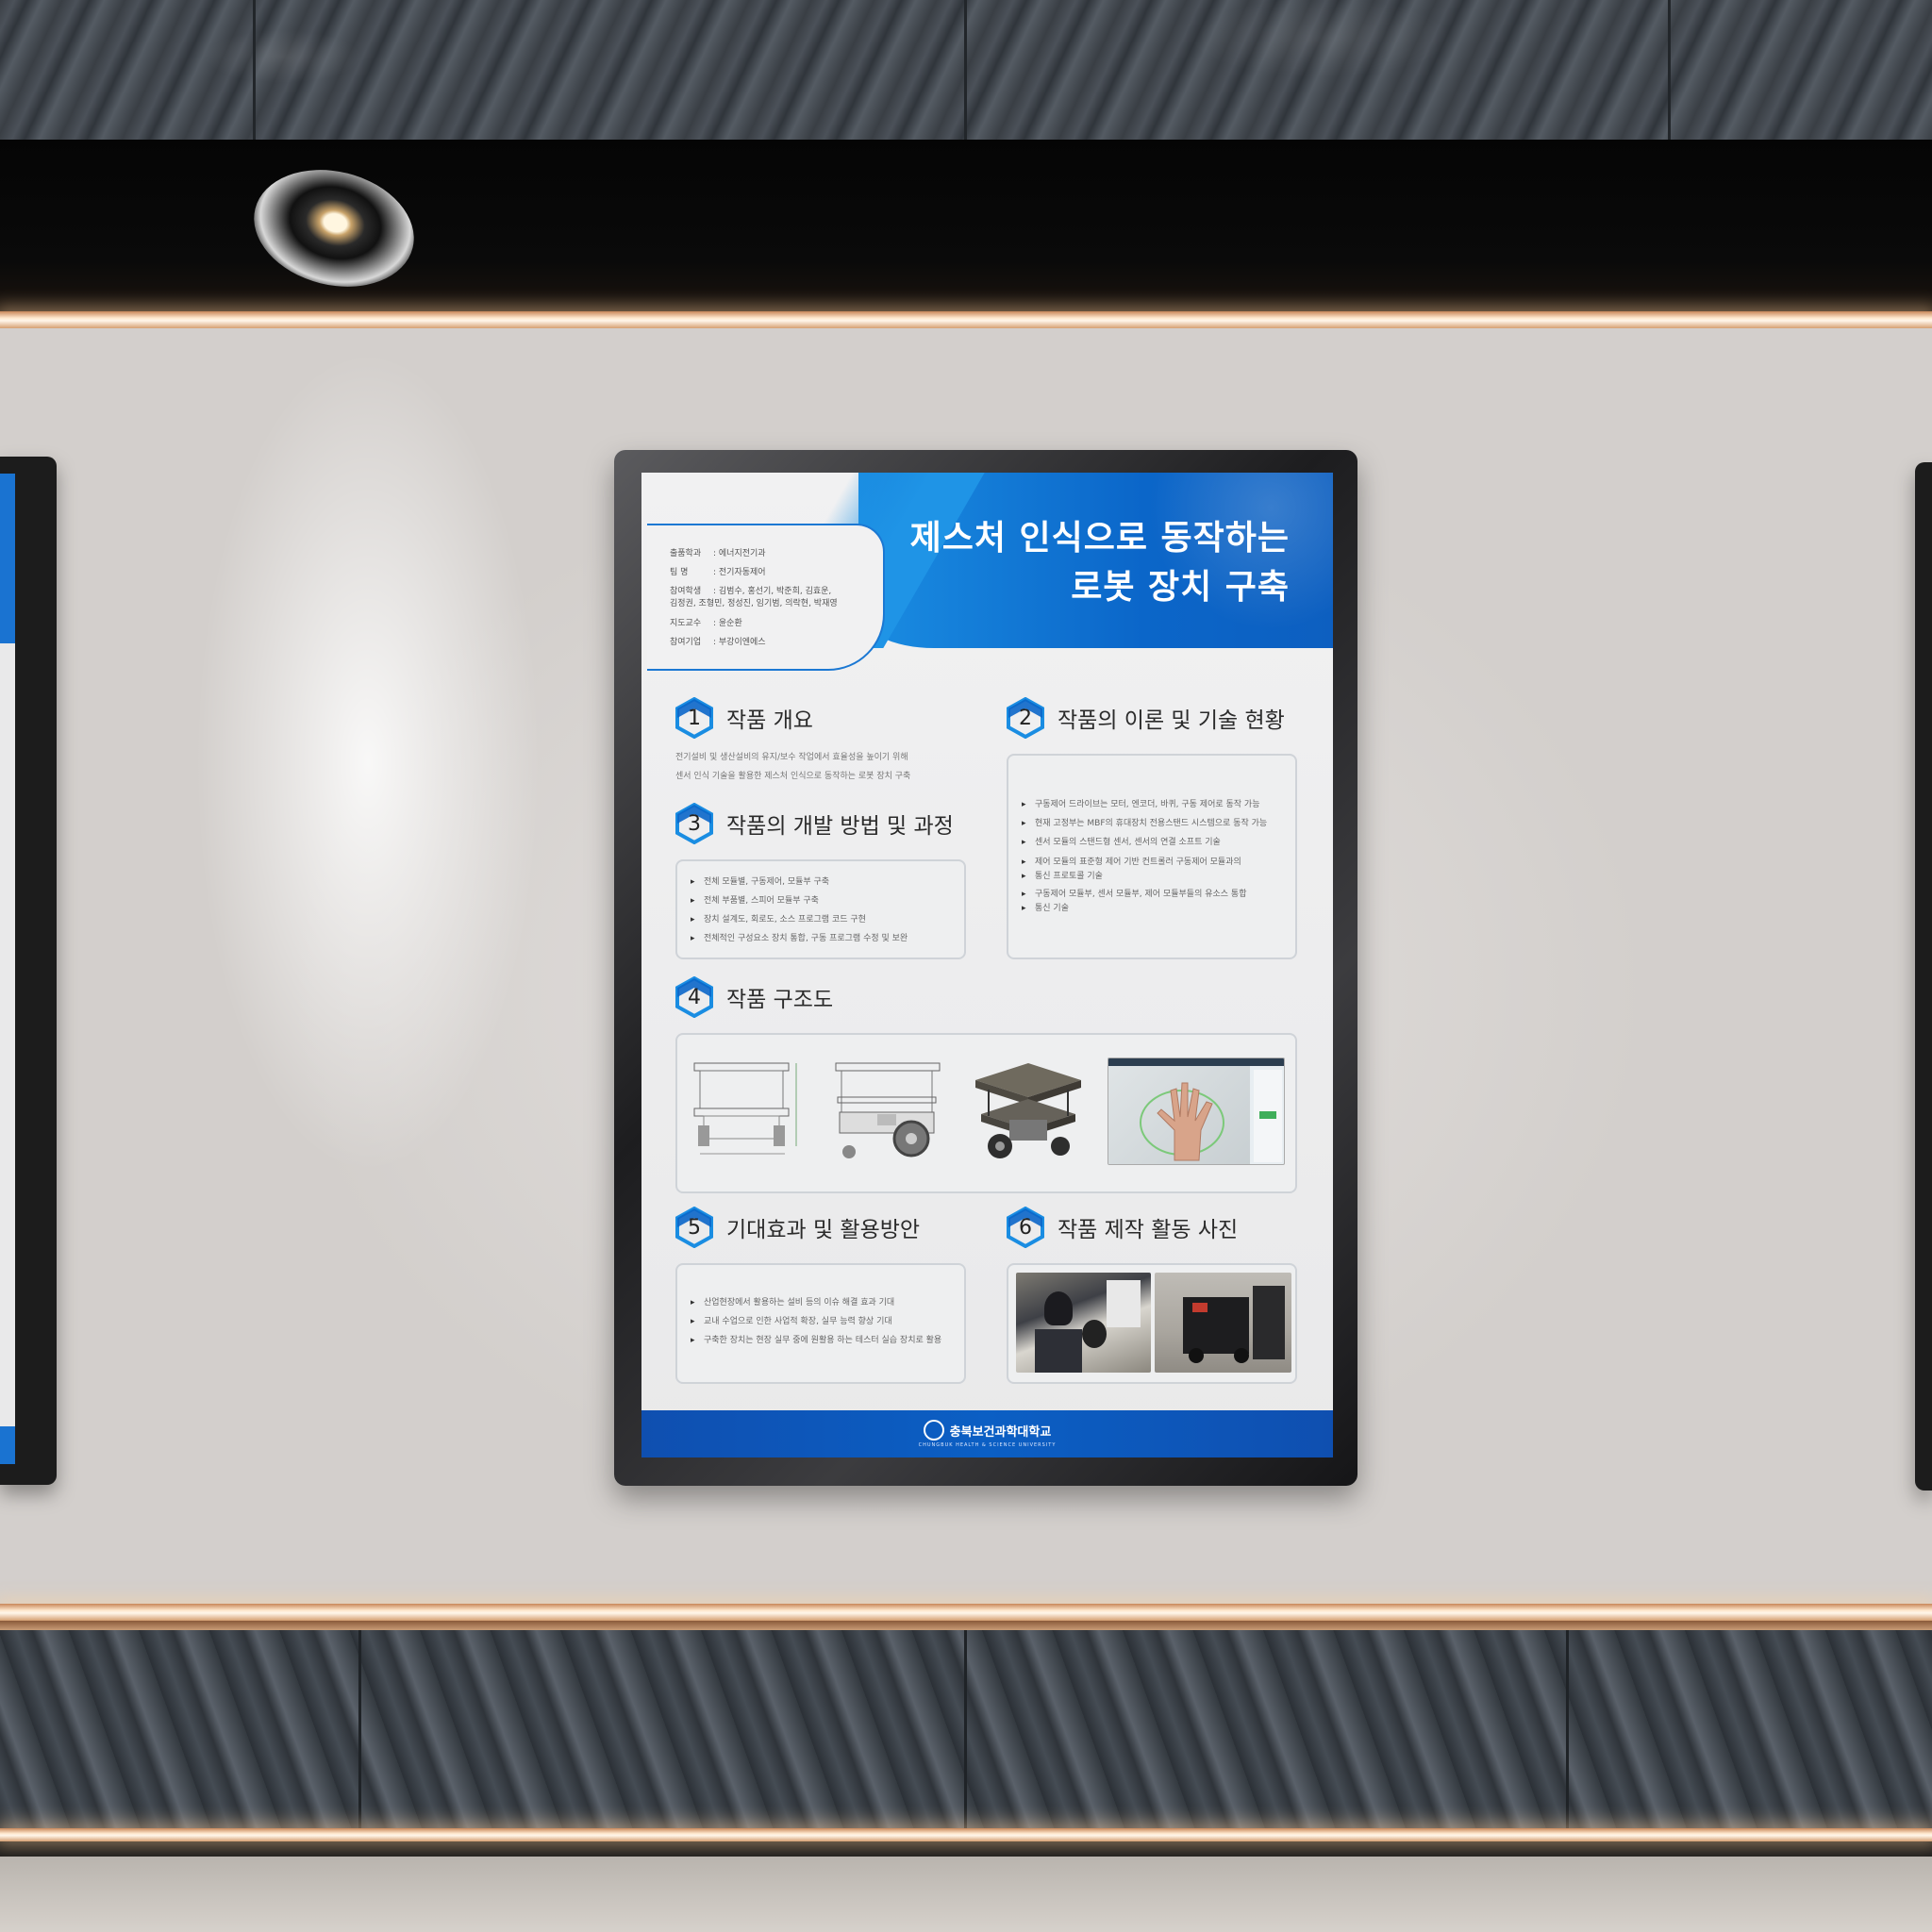  Describe the element at coordinates (718, 553) in the screenshot. I see `info-line: 출품학과: 에너지전기과` at that location.